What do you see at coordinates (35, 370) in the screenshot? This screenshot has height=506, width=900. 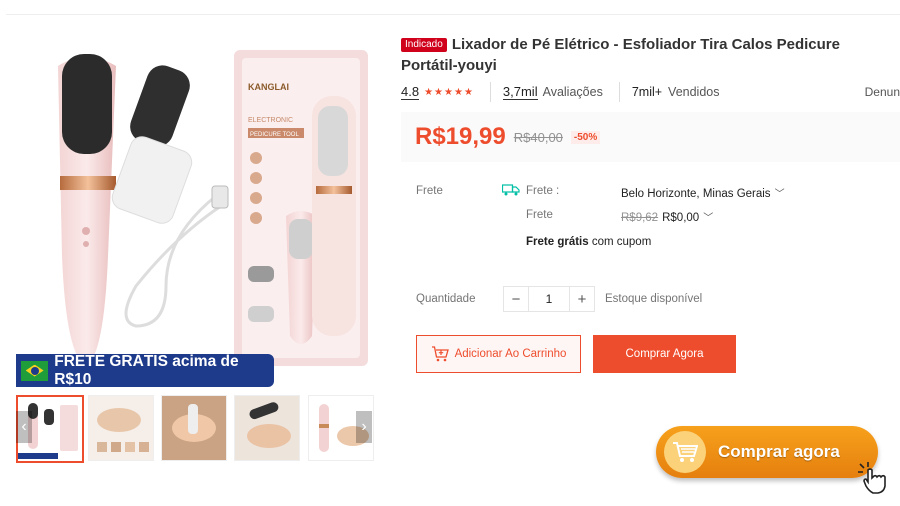 I see `brazil-flag-icon` at bounding box center [35, 370].